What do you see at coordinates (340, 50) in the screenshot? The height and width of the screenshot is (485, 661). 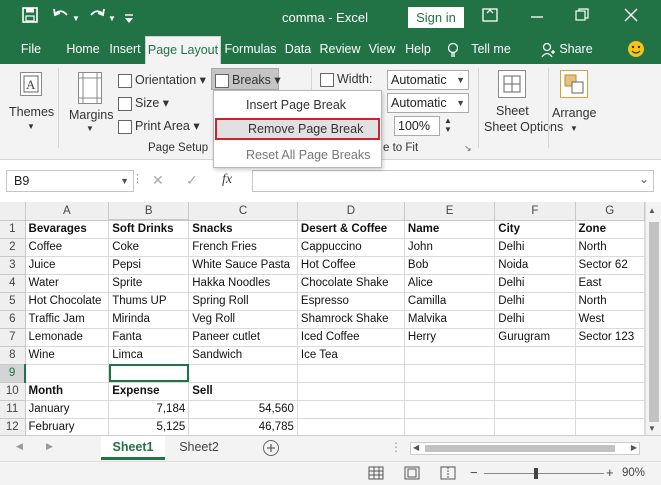 I see `tab-review: Review` at bounding box center [340, 50].